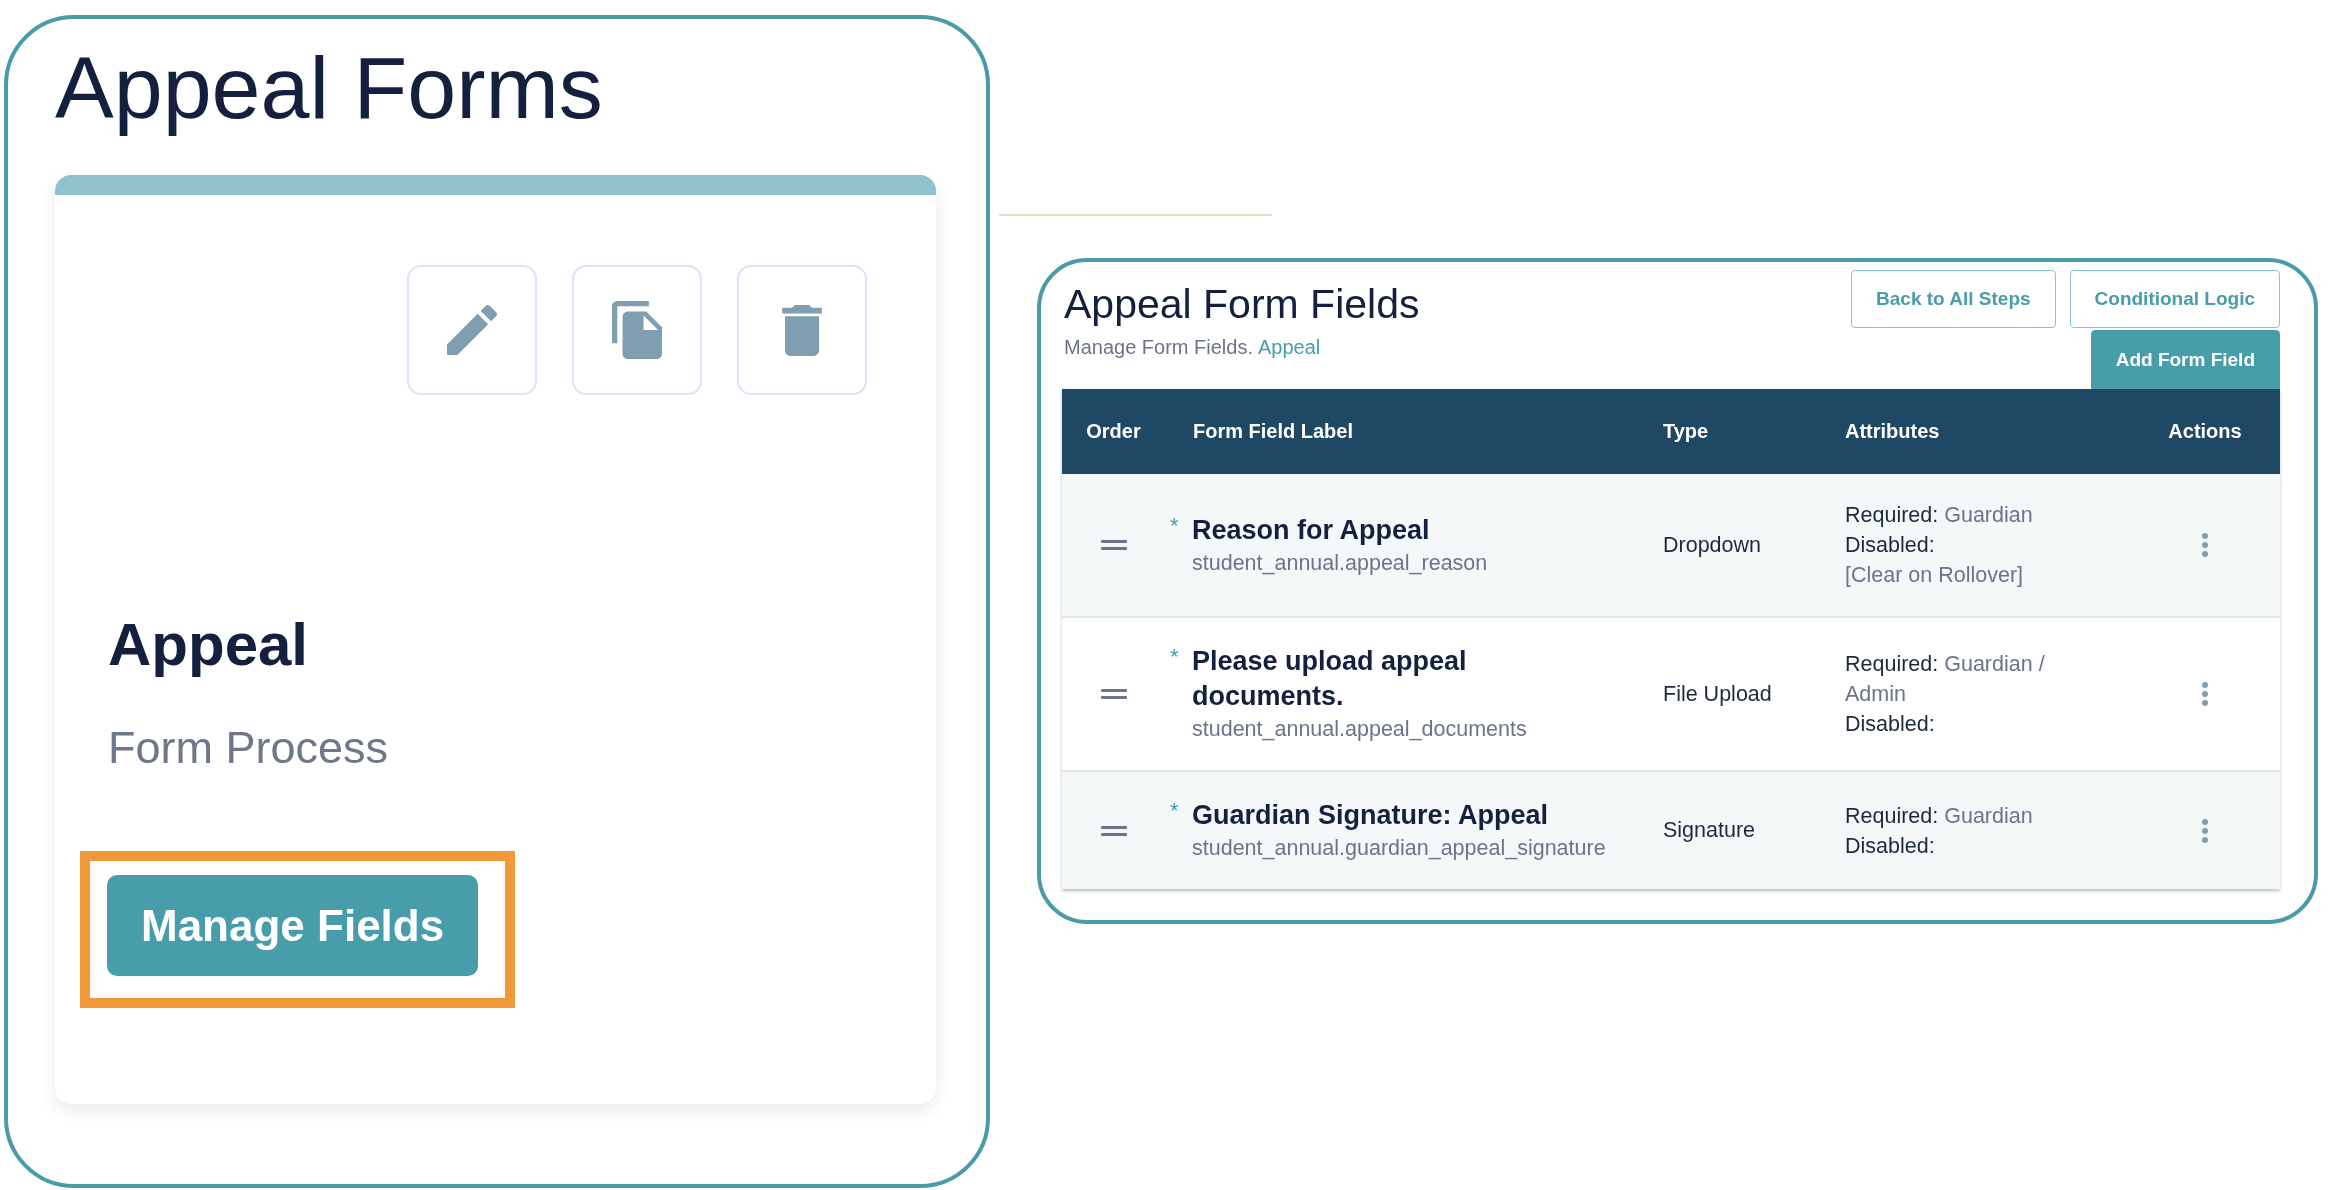 The height and width of the screenshot is (1190, 2330). I want to click on field-key: student_annual.appeal_reason, so click(1340, 562).